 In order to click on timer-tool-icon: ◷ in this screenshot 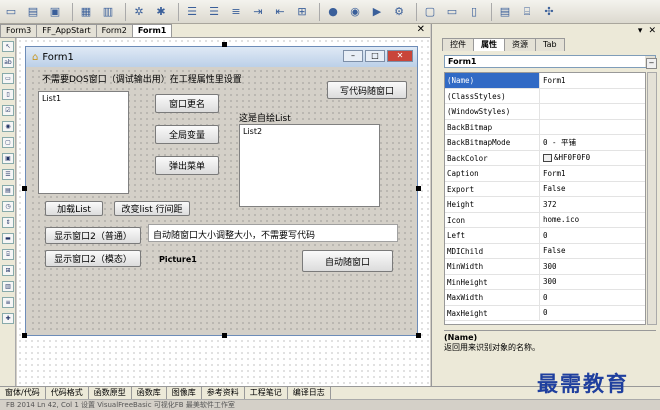, I will do `click(8, 206)`.